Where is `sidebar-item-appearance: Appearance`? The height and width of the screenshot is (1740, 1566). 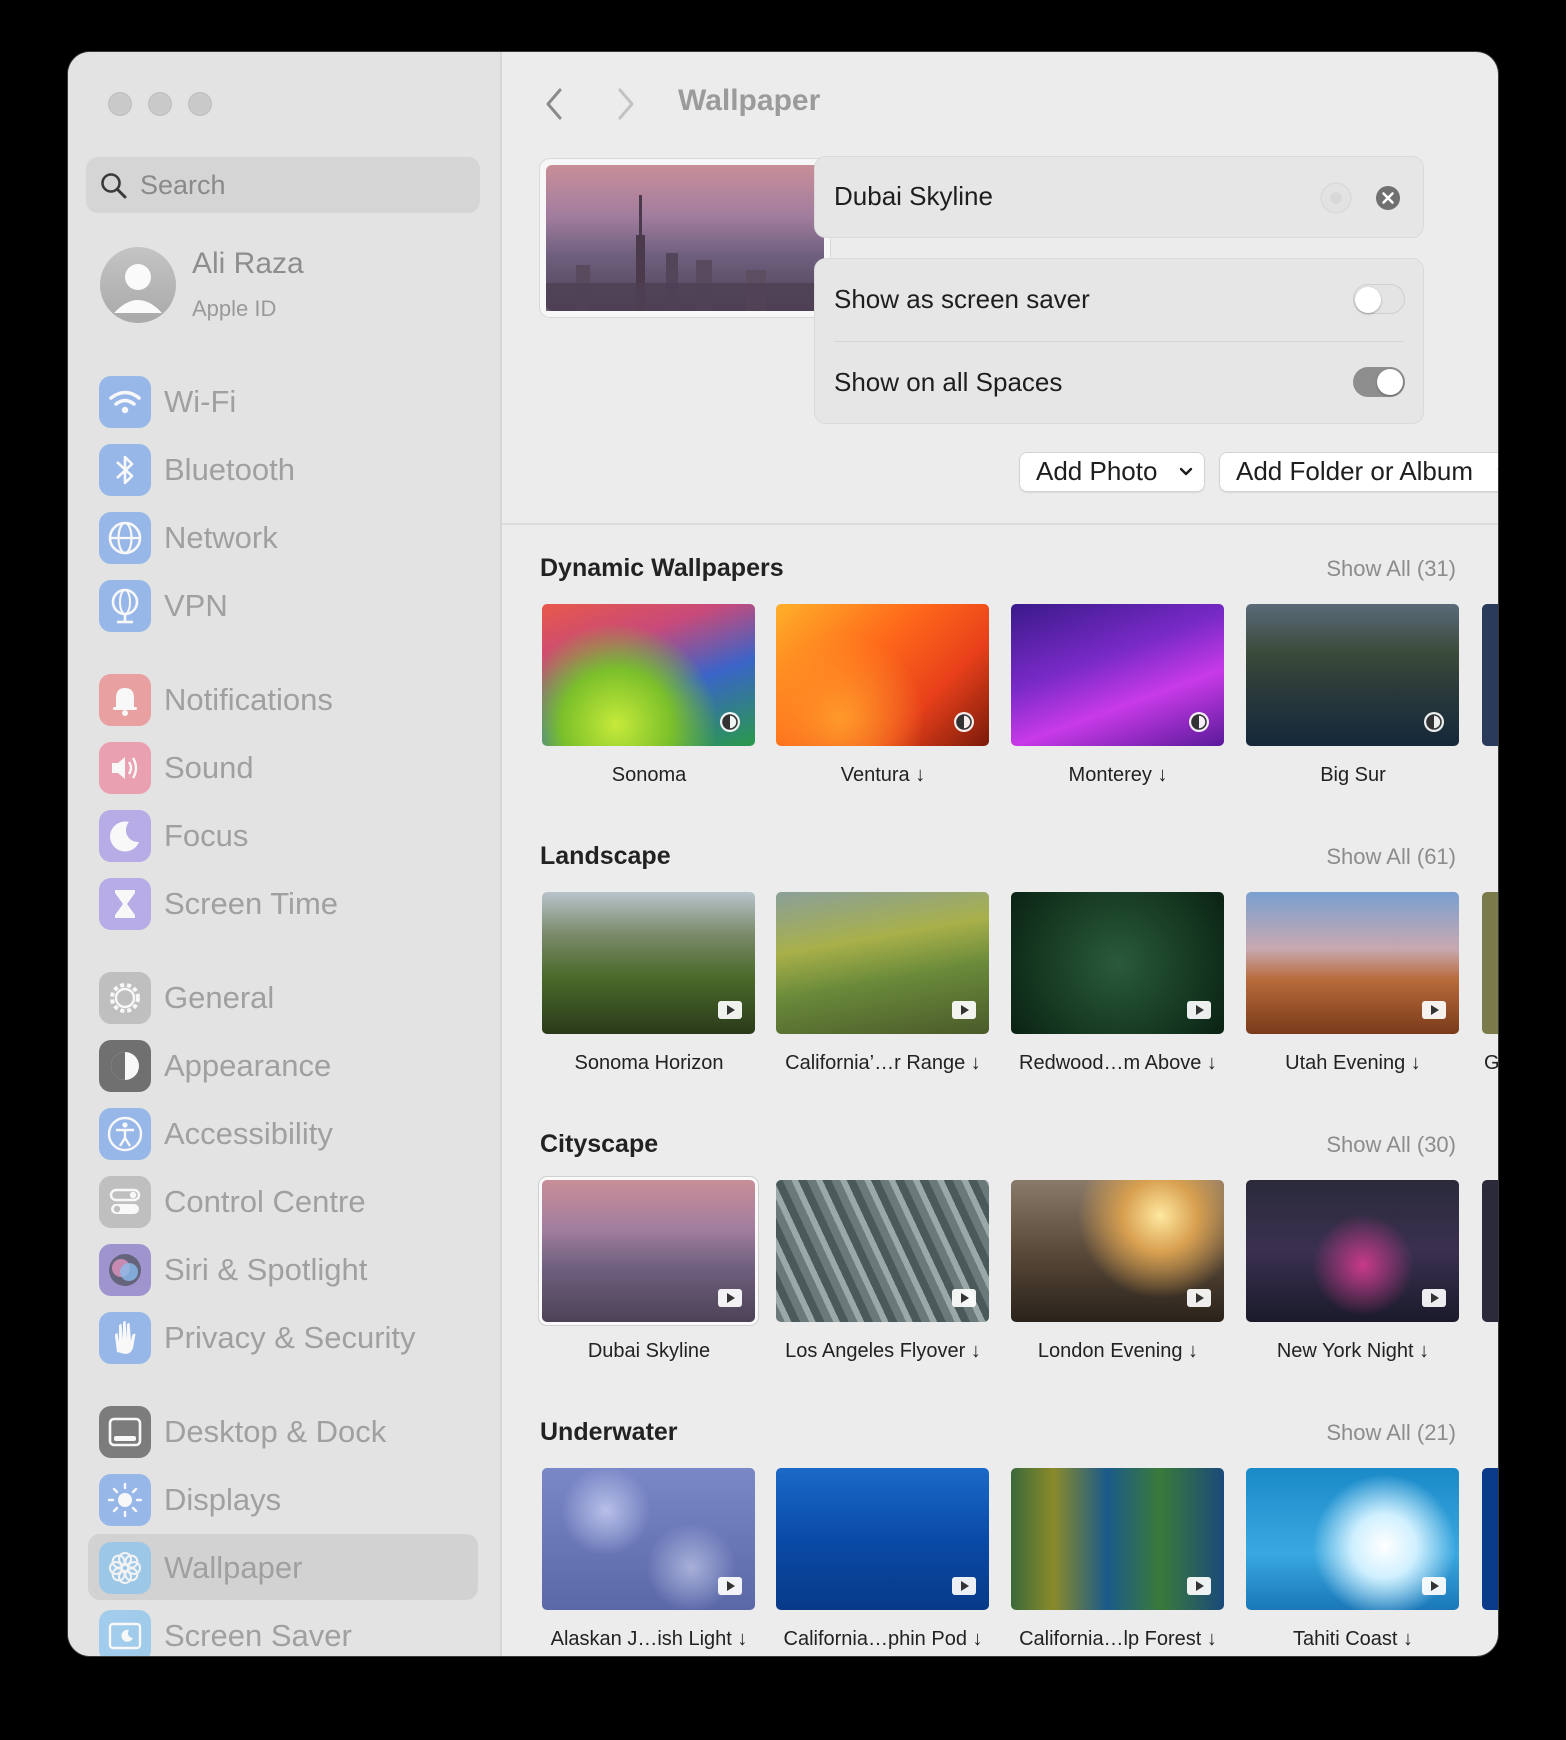 sidebar-item-appearance: Appearance is located at coordinates (283, 1065).